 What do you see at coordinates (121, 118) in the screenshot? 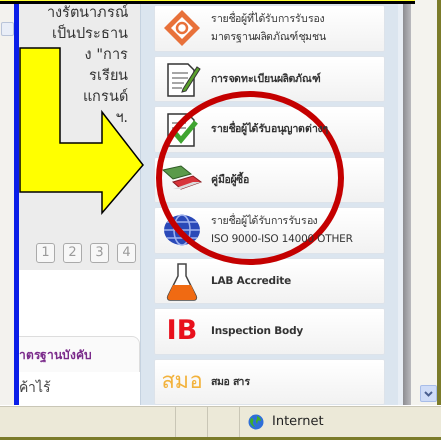
I see `text-line: ฯ.` at bounding box center [121, 118].